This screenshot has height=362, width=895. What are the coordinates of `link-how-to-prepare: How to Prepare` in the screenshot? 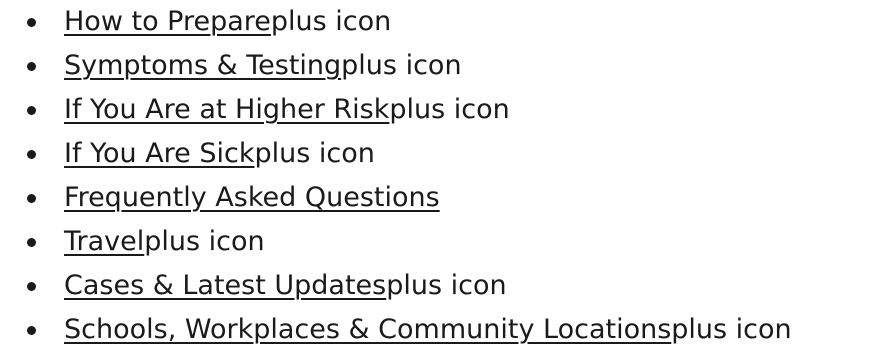 It's located at (167, 21).